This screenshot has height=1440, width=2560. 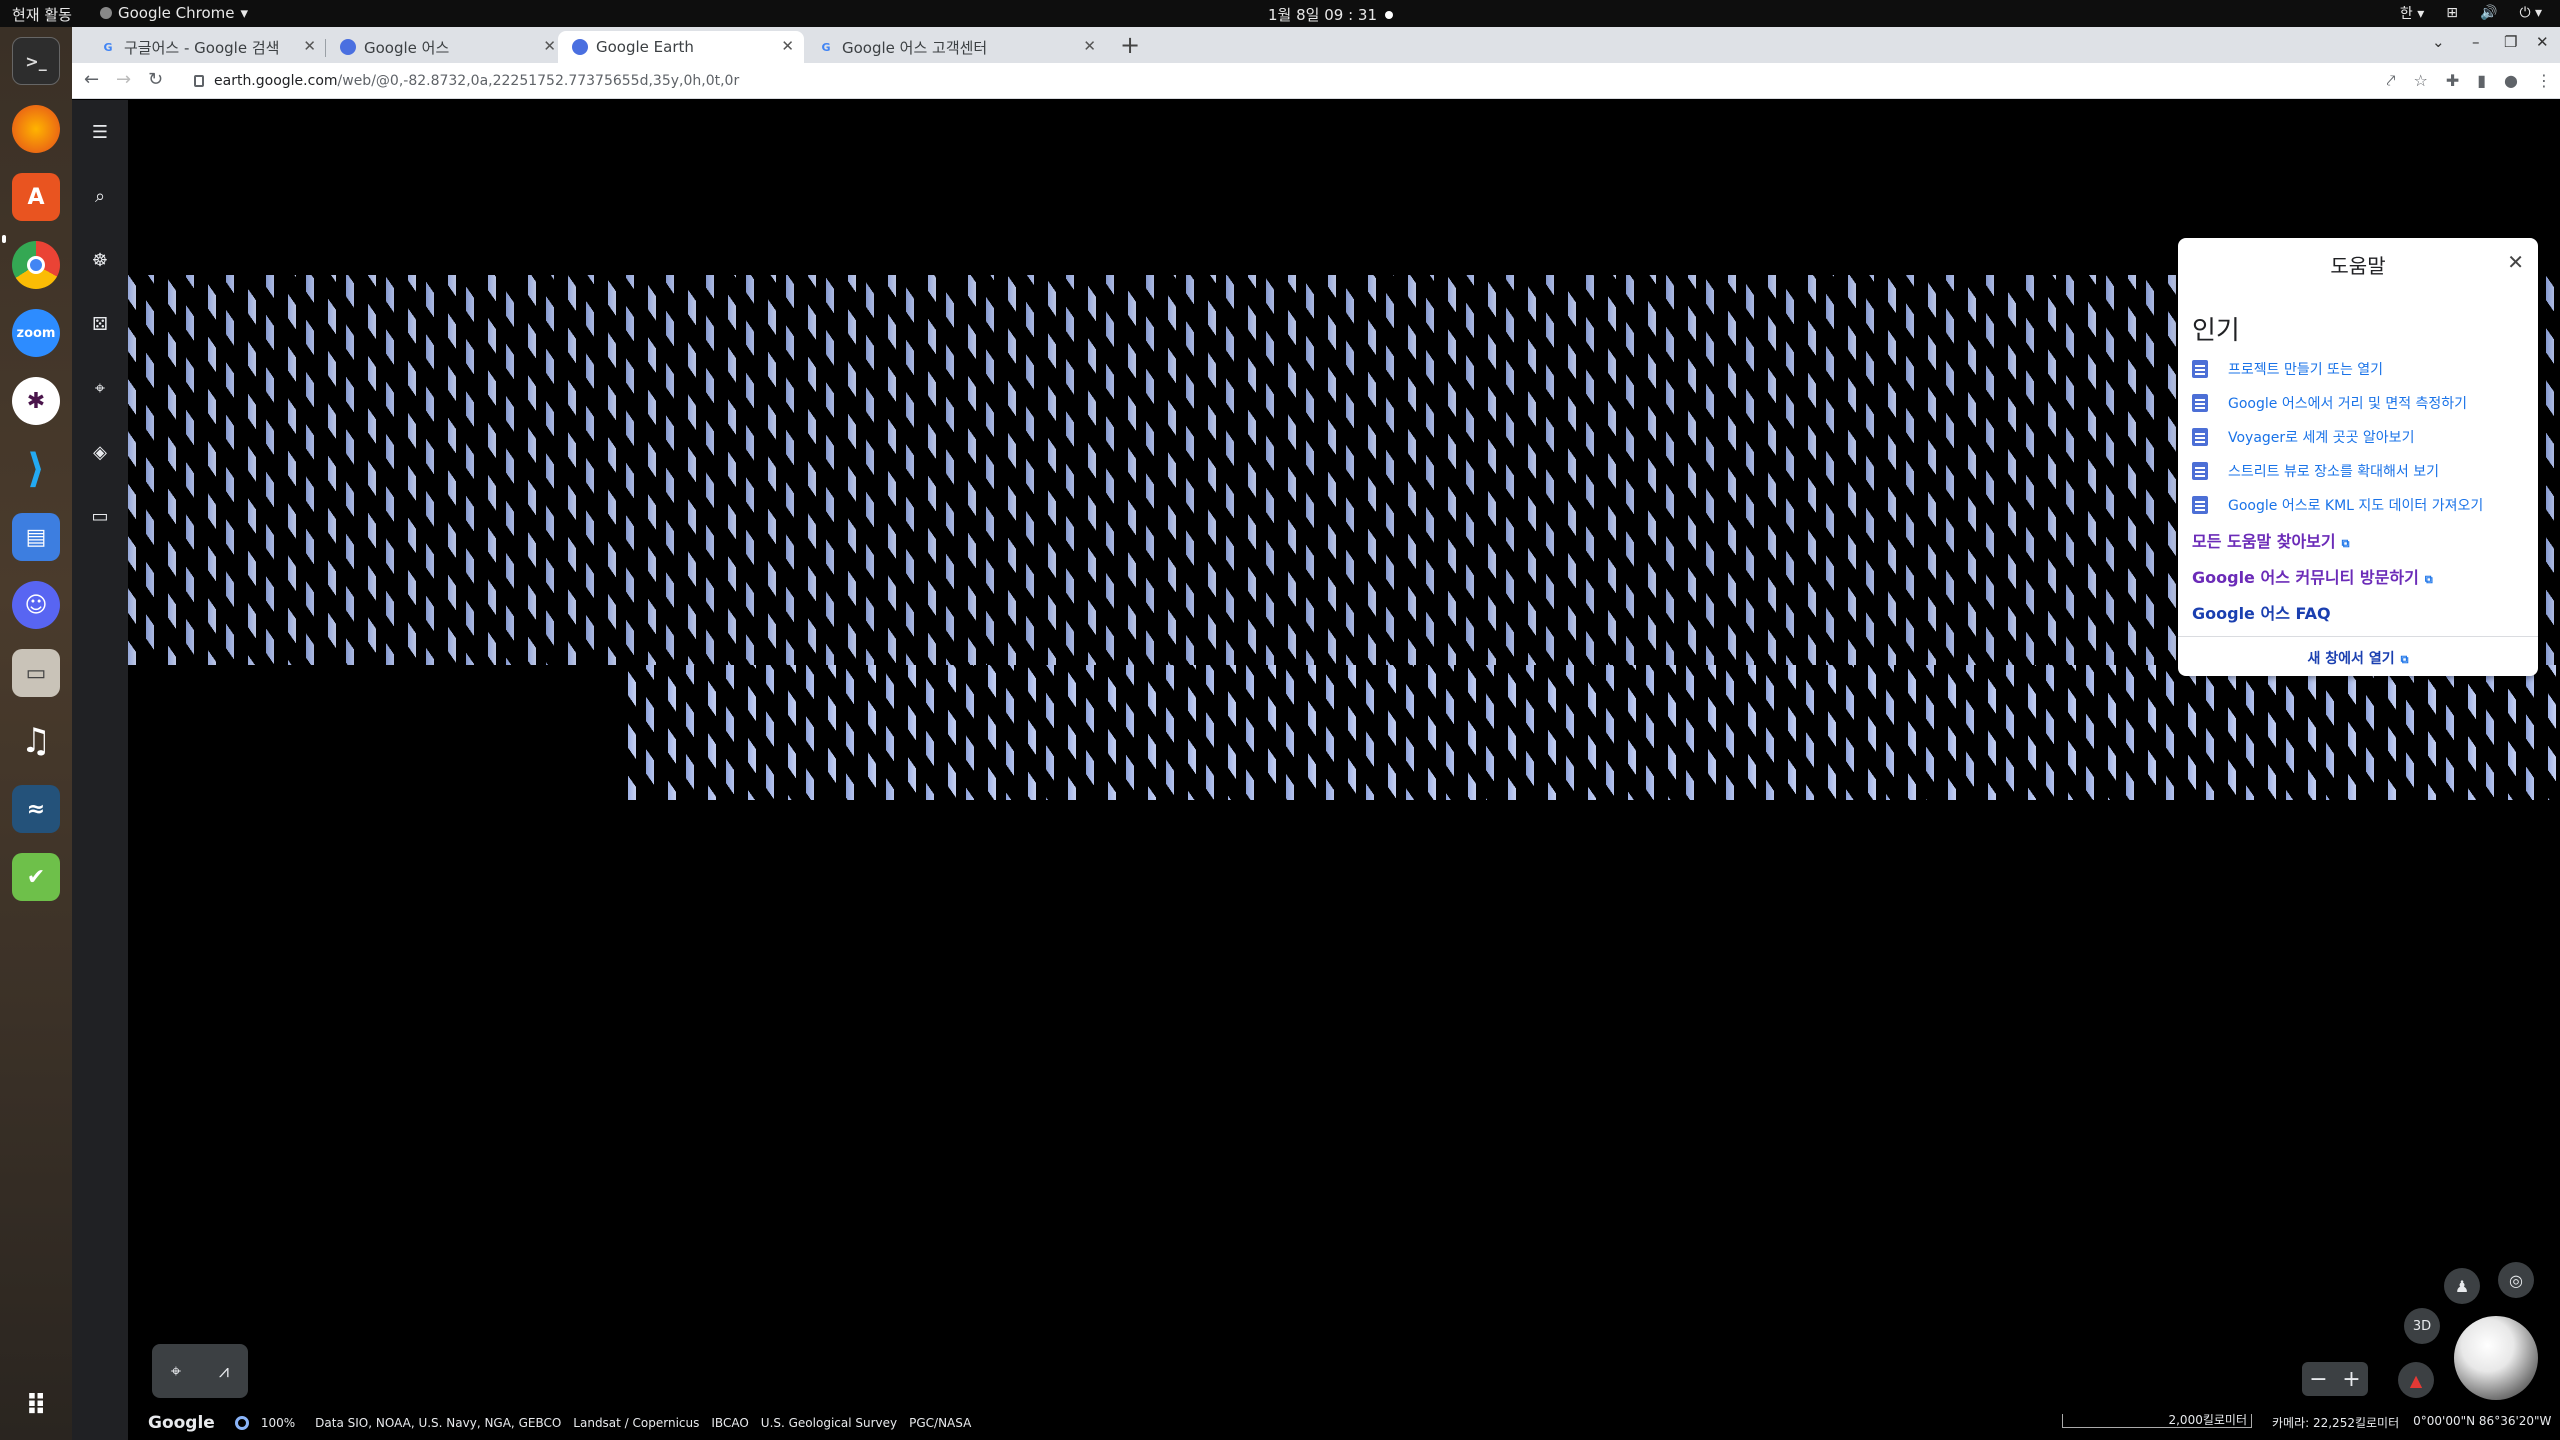 I want to click on input-method: 한 ▾, so click(x=2412, y=13).